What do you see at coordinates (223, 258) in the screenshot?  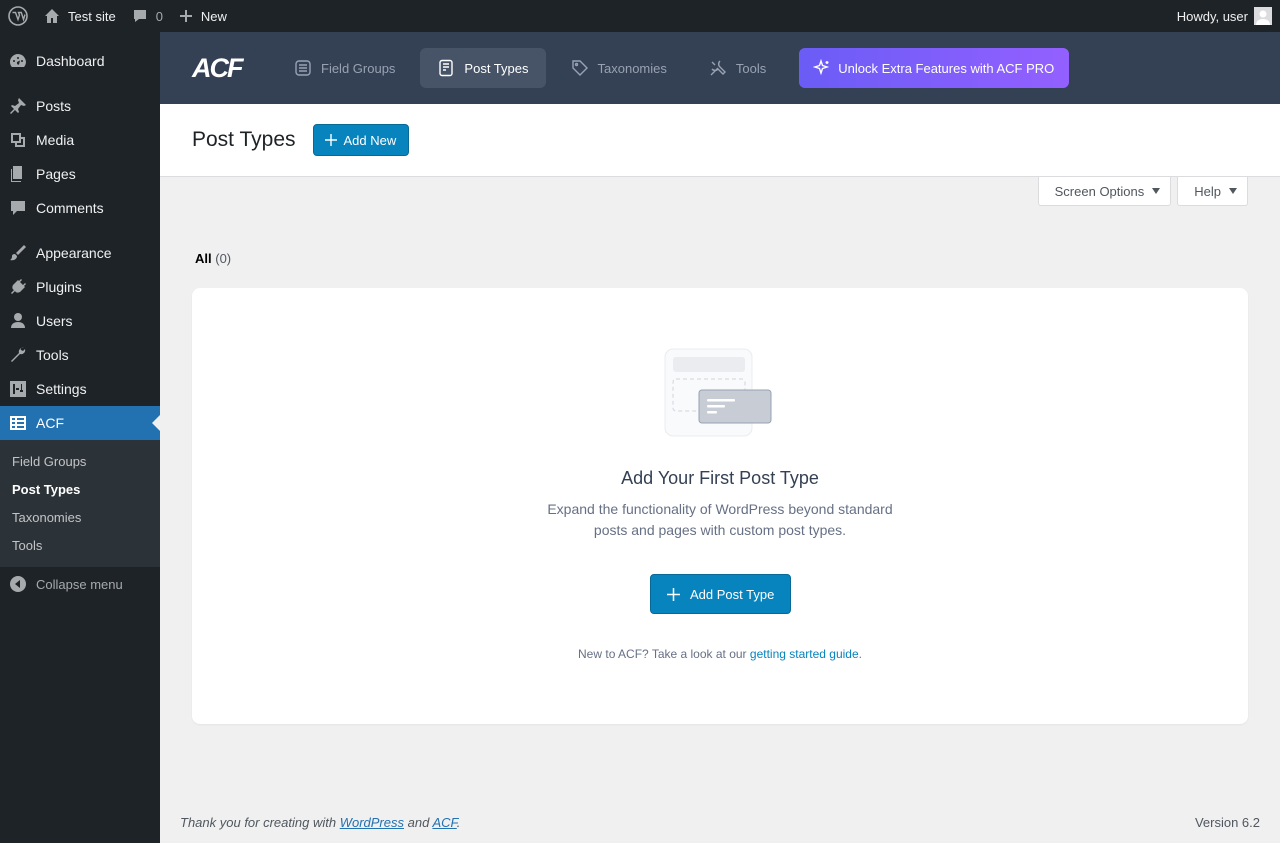 I see `filter-all-count: (0)` at bounding box center [223, 258].